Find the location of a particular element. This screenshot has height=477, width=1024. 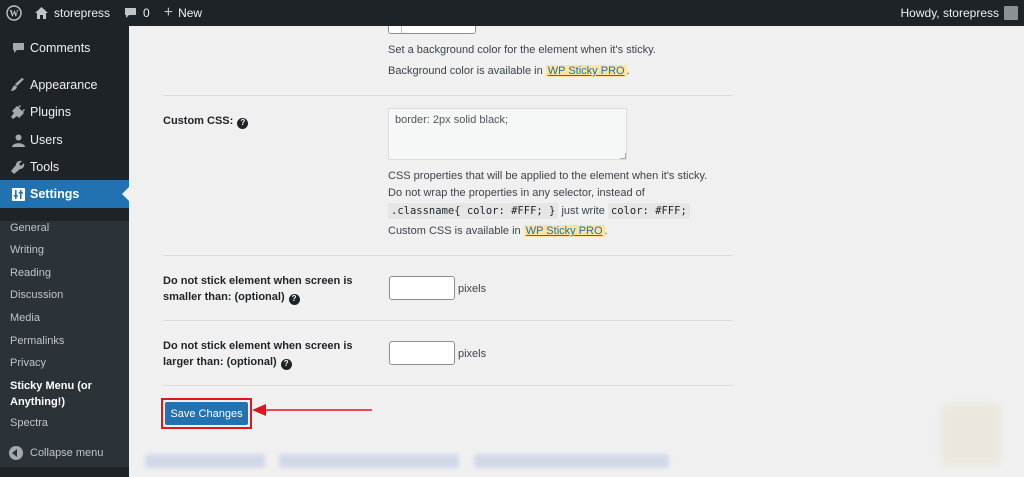

new-content-link: + New is located at coordinates (183, 13).